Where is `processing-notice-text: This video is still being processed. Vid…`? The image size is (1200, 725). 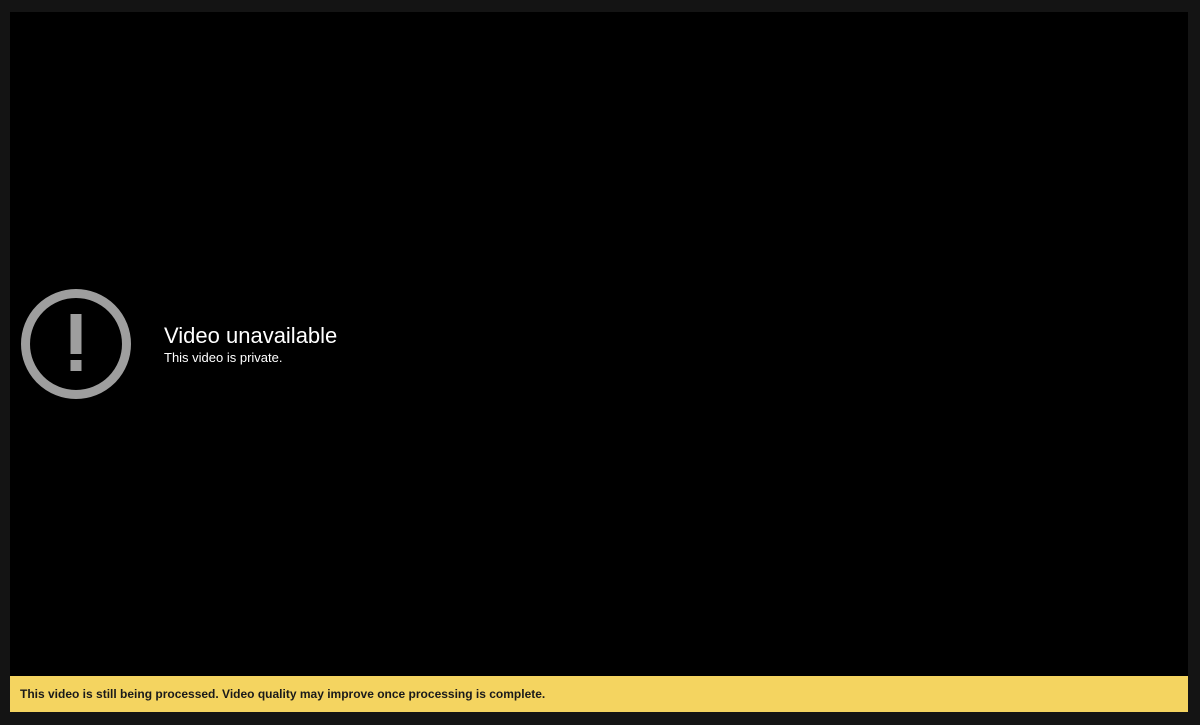 processing-notice-text: This video is still being processed. Vid… is located at coordinates (283, 694).